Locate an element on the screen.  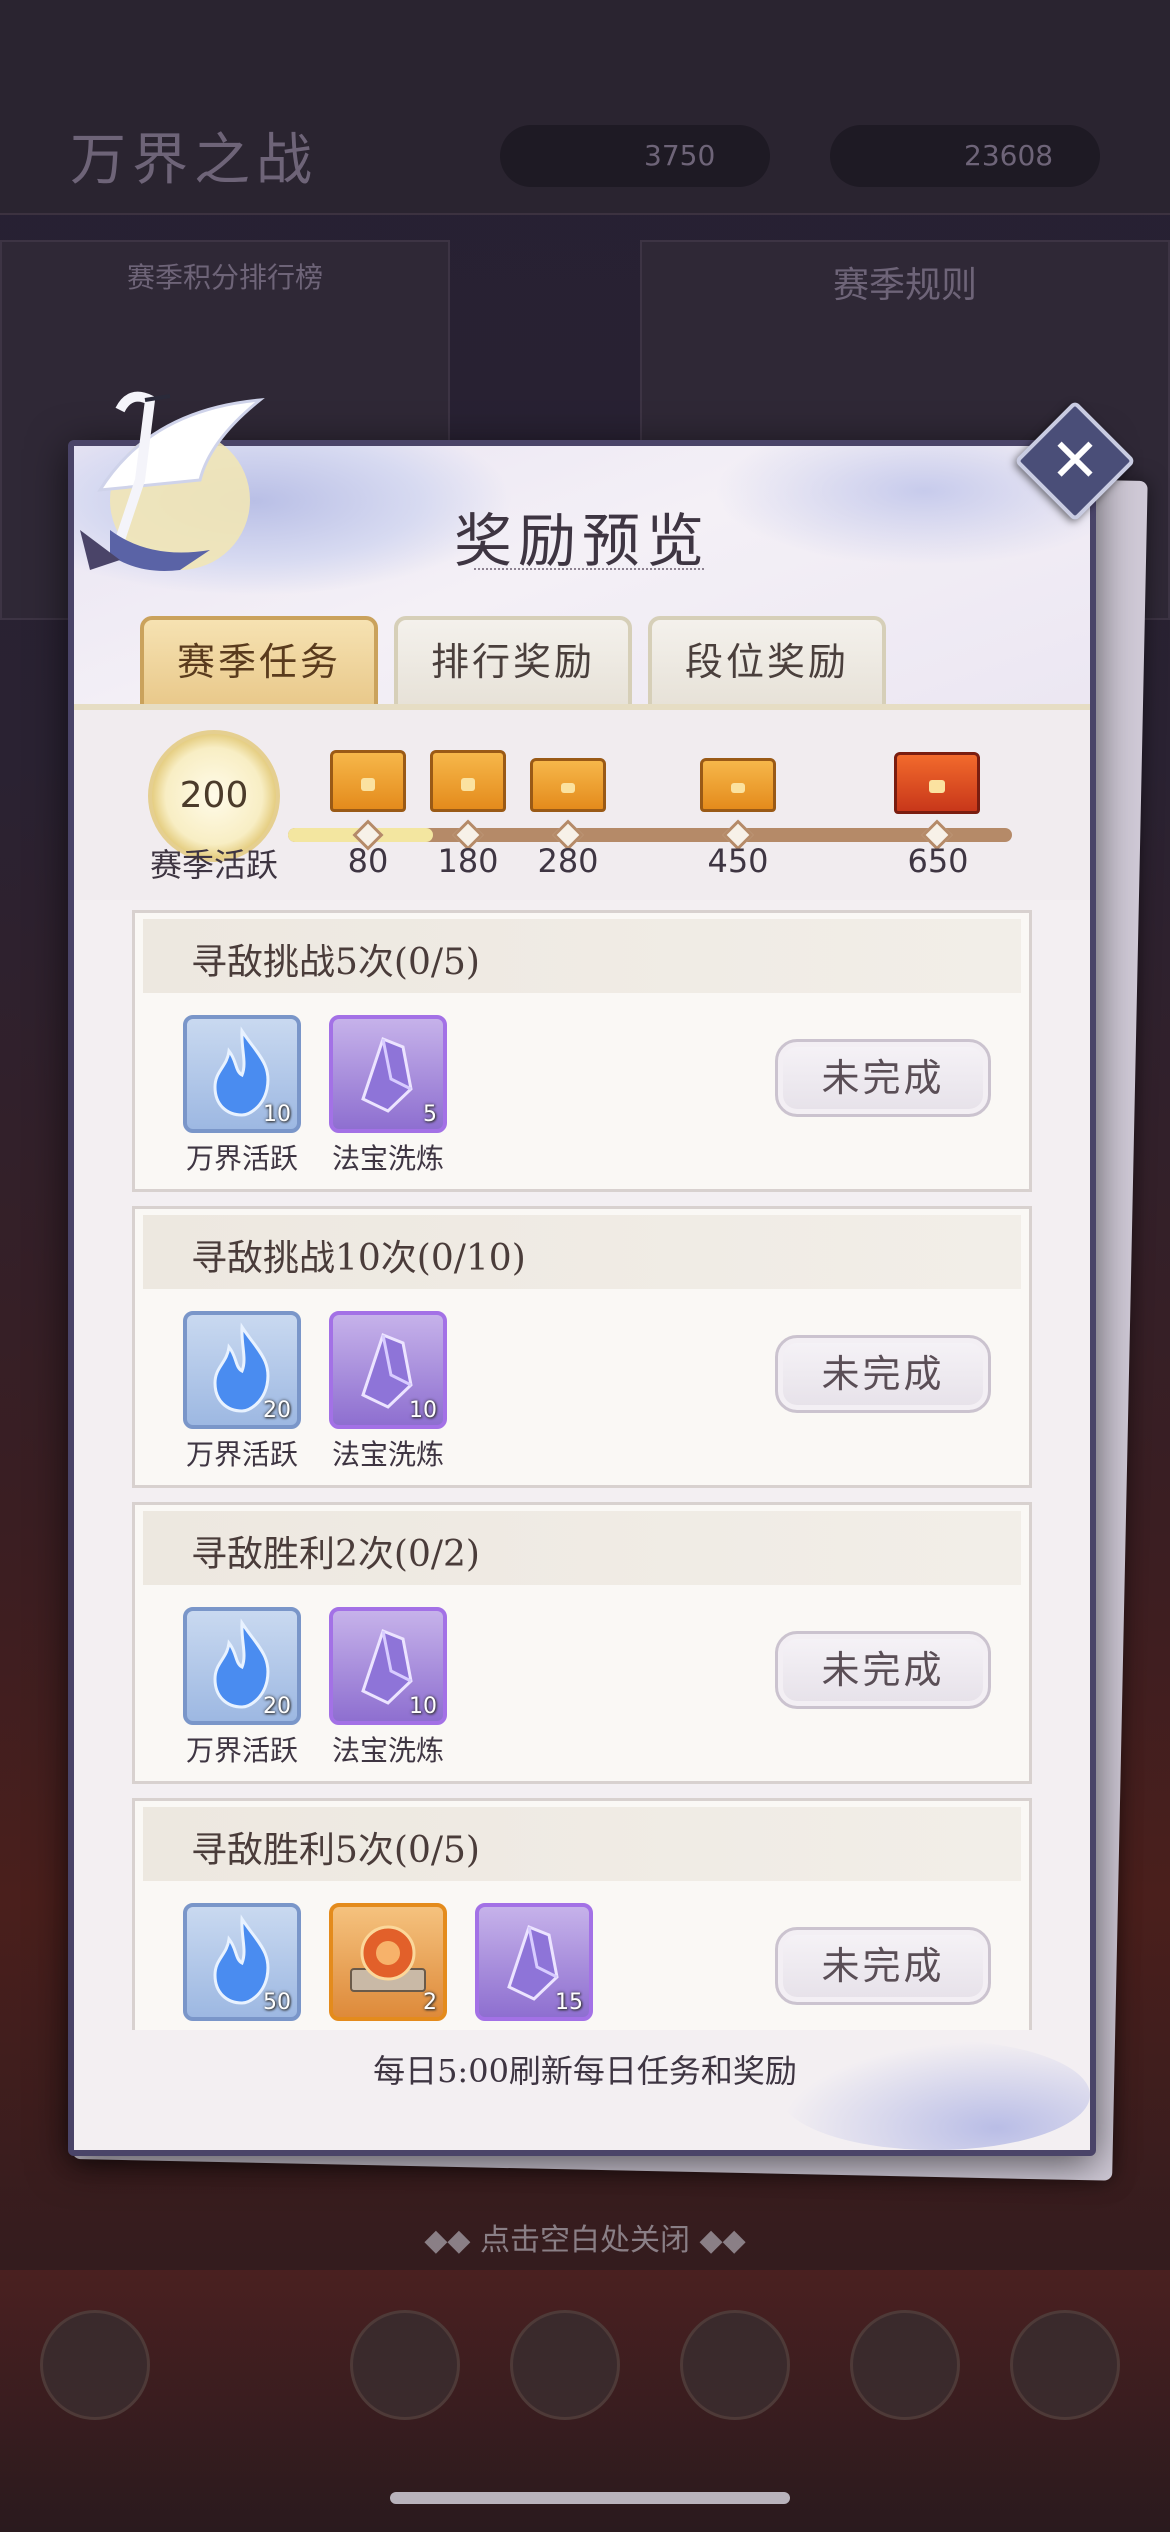
tab-ranking-rewards: 排行奖励 is located at coordinates (513, 662).